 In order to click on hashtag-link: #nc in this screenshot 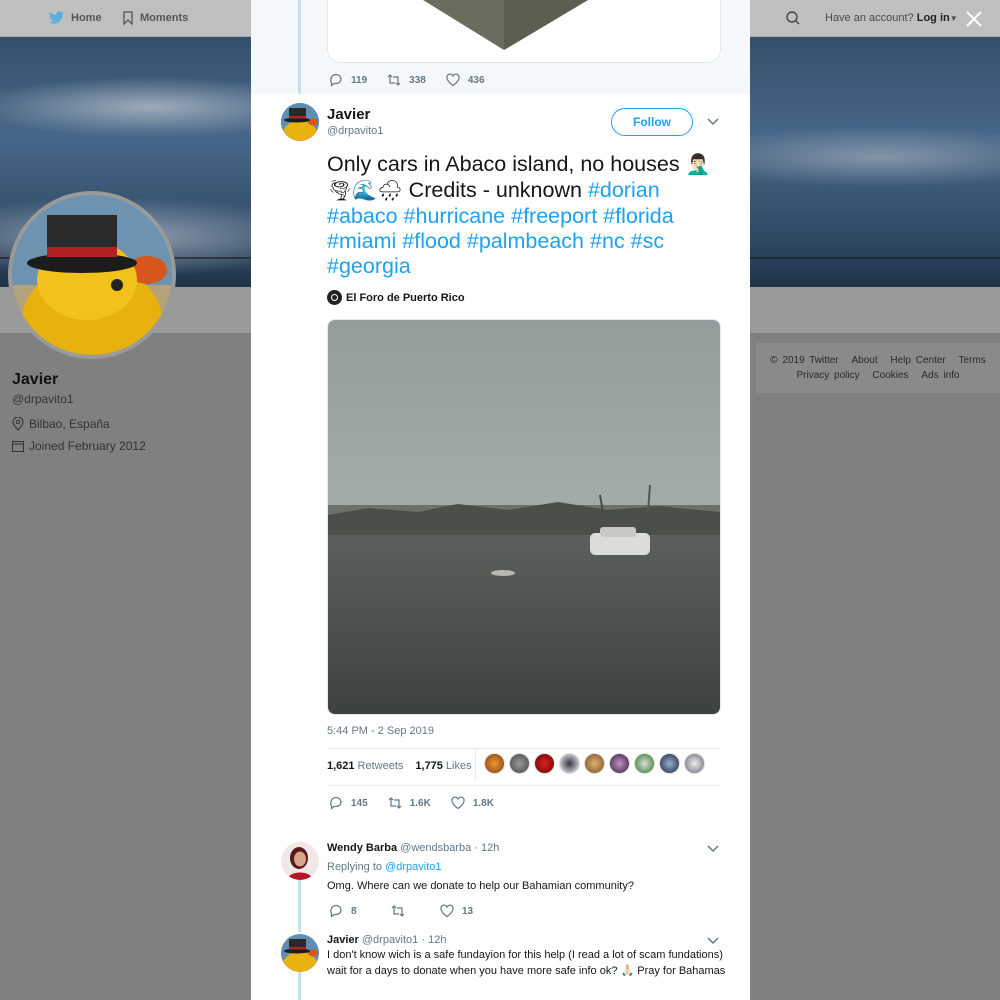, I will do `click(607, 241)`.